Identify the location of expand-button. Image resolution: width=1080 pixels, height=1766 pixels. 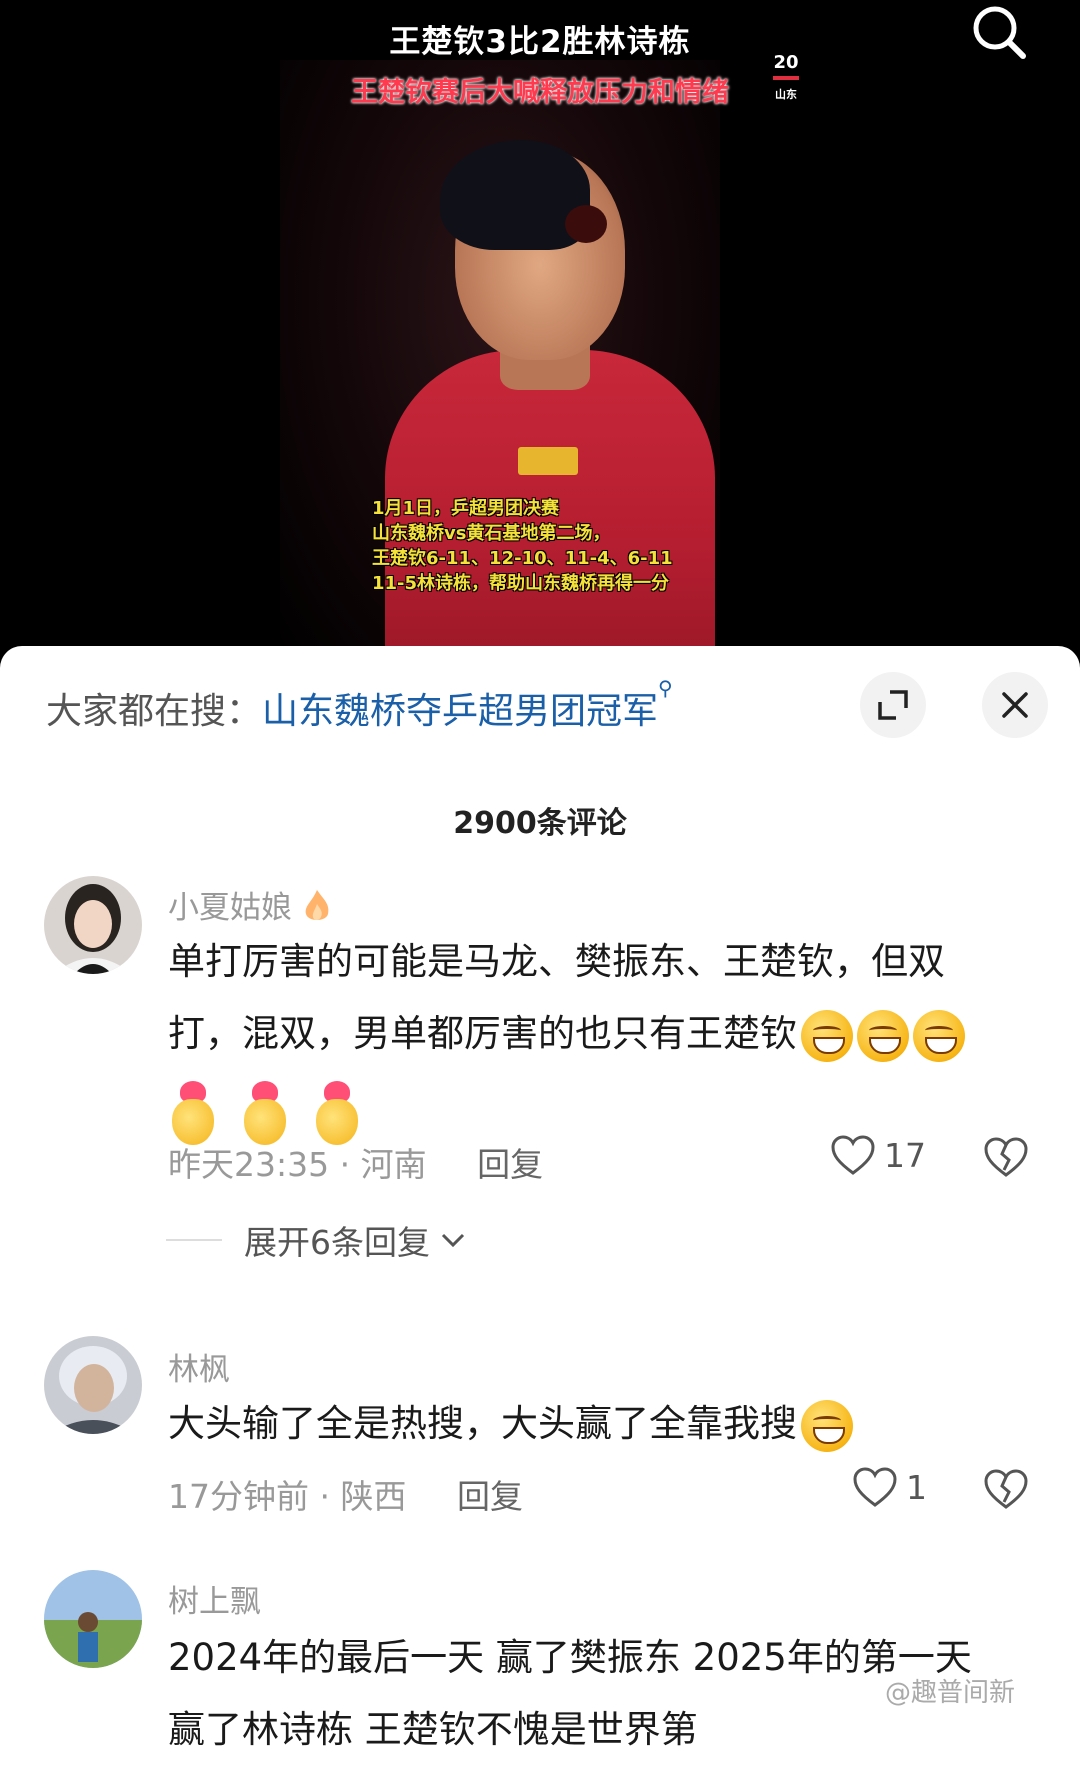
(893, 705).